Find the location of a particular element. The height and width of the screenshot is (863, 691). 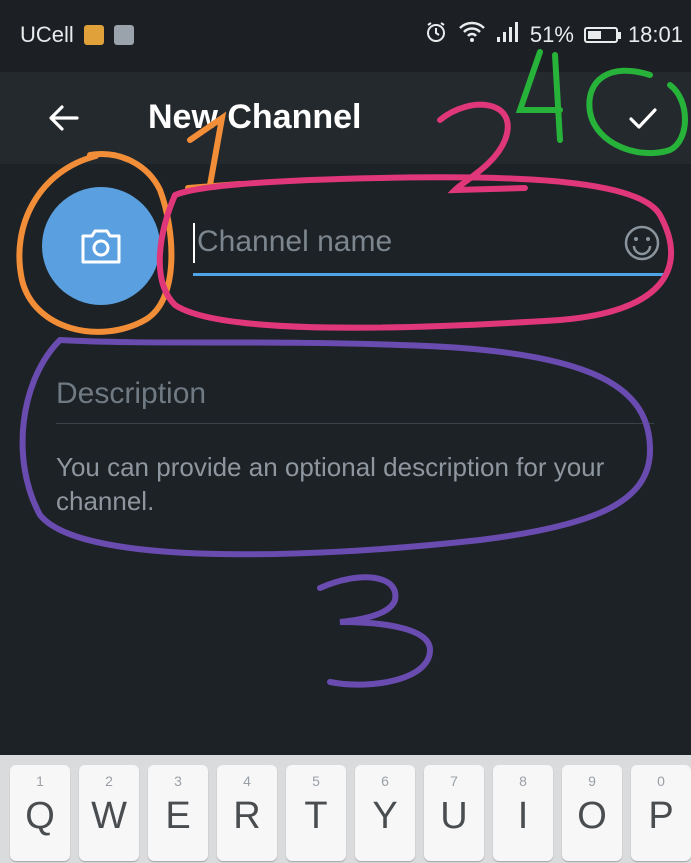

clock: 18:01 is located at coordinates (655, 34).